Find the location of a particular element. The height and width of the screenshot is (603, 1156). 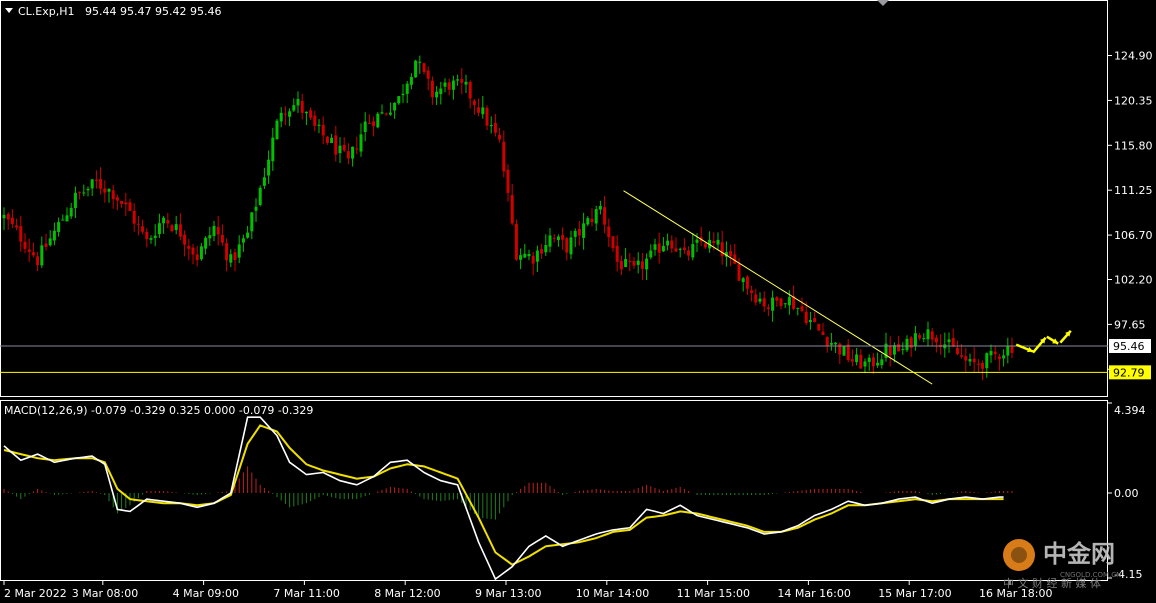

price-axis-label: 102.20 is located at coordinates (1133, 279).